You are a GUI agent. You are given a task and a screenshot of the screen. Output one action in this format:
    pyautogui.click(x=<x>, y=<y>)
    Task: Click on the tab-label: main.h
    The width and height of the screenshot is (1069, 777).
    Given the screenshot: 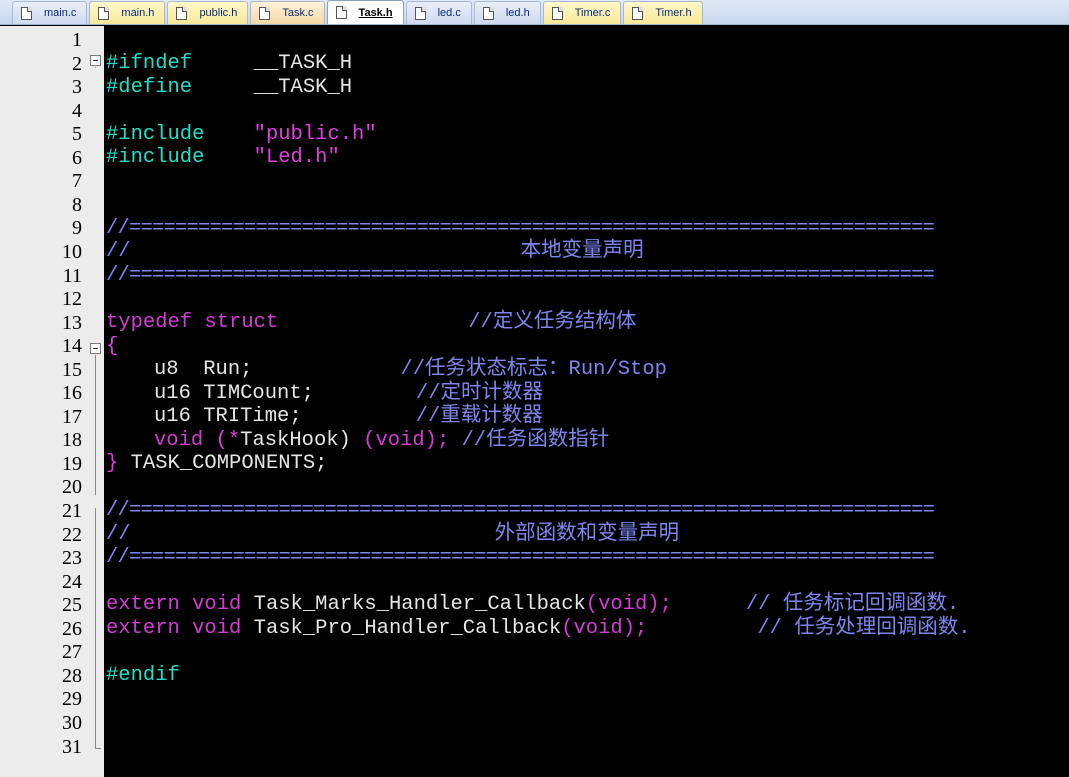 What is the action you would take?
    pyautogui.click(x=138, y=13)
    